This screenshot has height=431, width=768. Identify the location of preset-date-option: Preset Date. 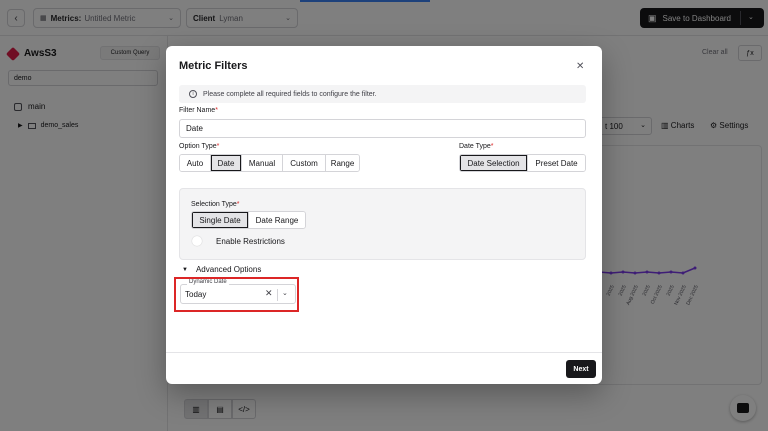
(556, 163).